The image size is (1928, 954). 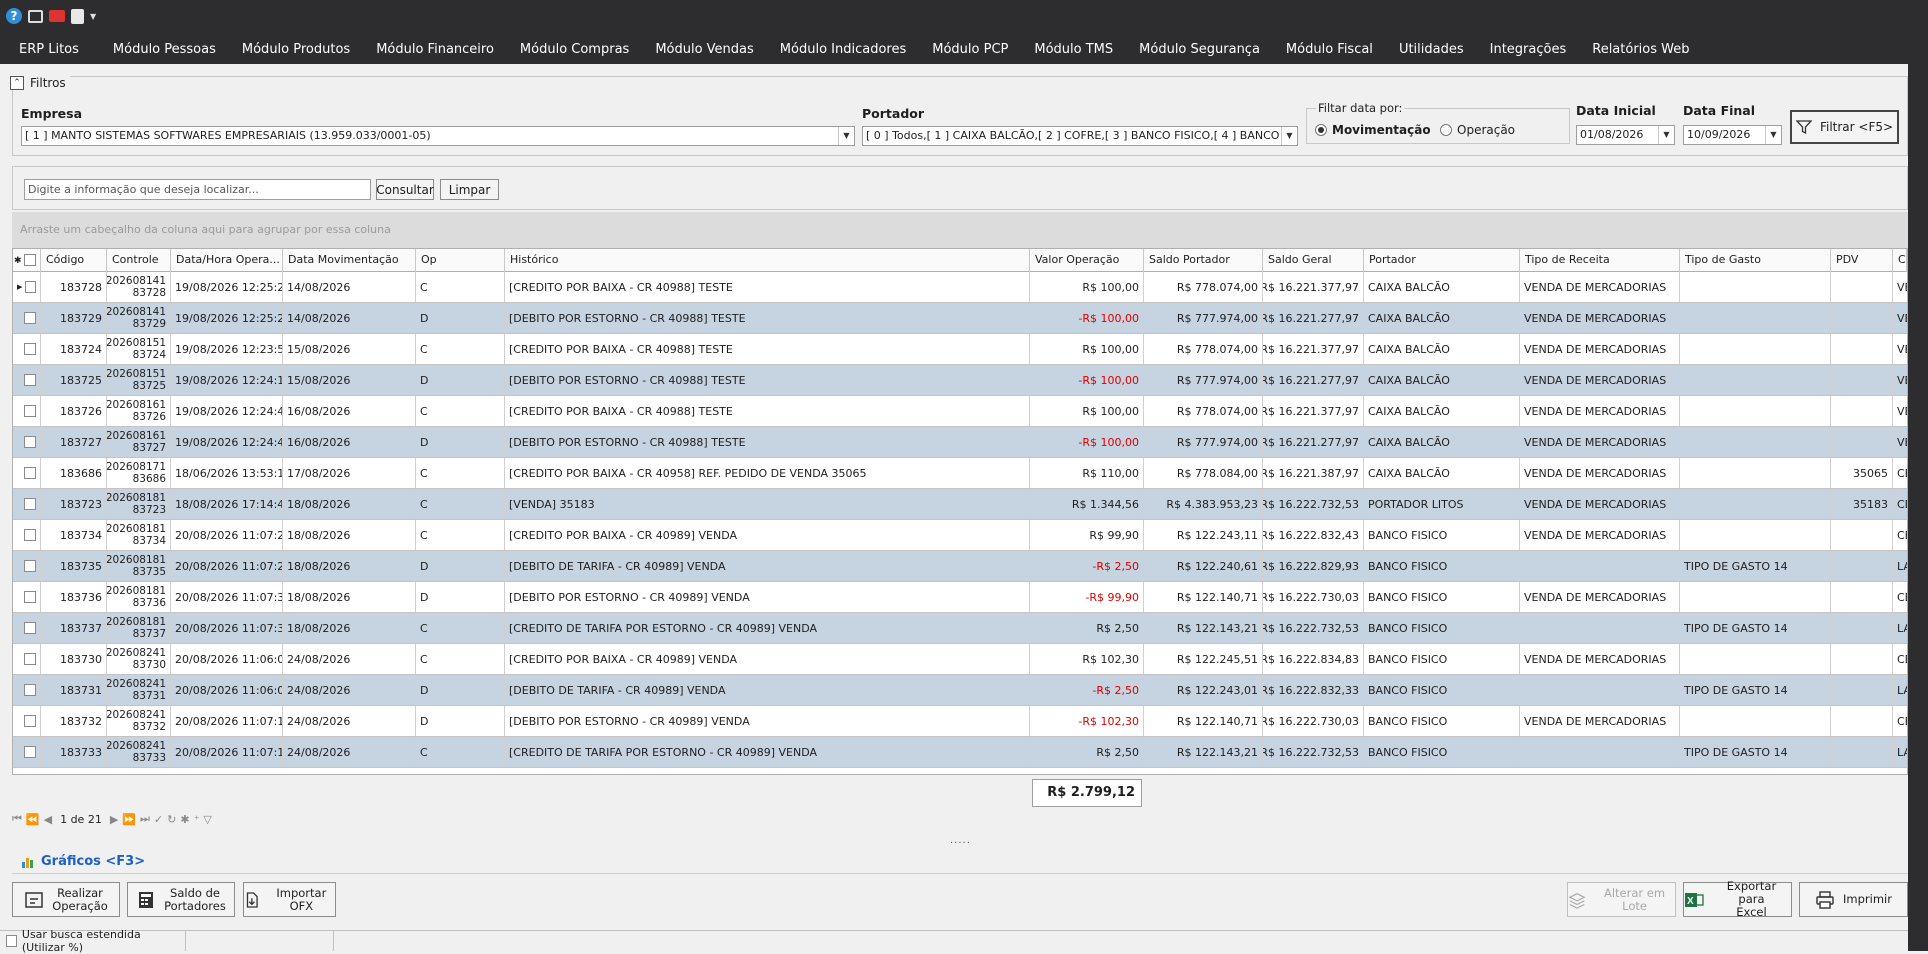 What do you see at coordinates (57, 16) in the screenshot?
I see `video-icon` at bounding box center [57, 16].